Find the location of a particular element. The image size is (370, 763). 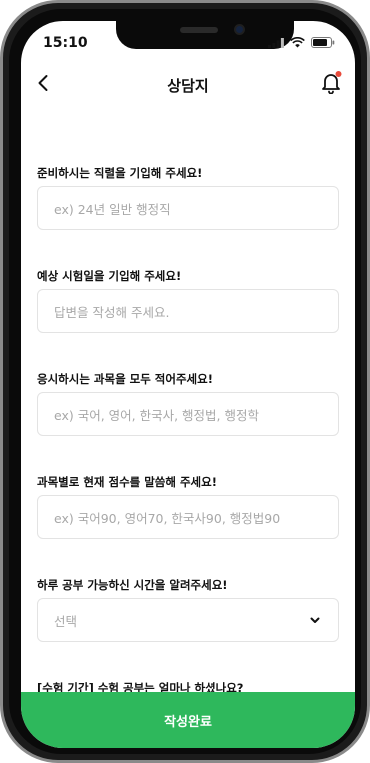

question-4-input: ex) 국어90, 영어70, 한국사90, 행정법90 is located at coordinates (188, 517).